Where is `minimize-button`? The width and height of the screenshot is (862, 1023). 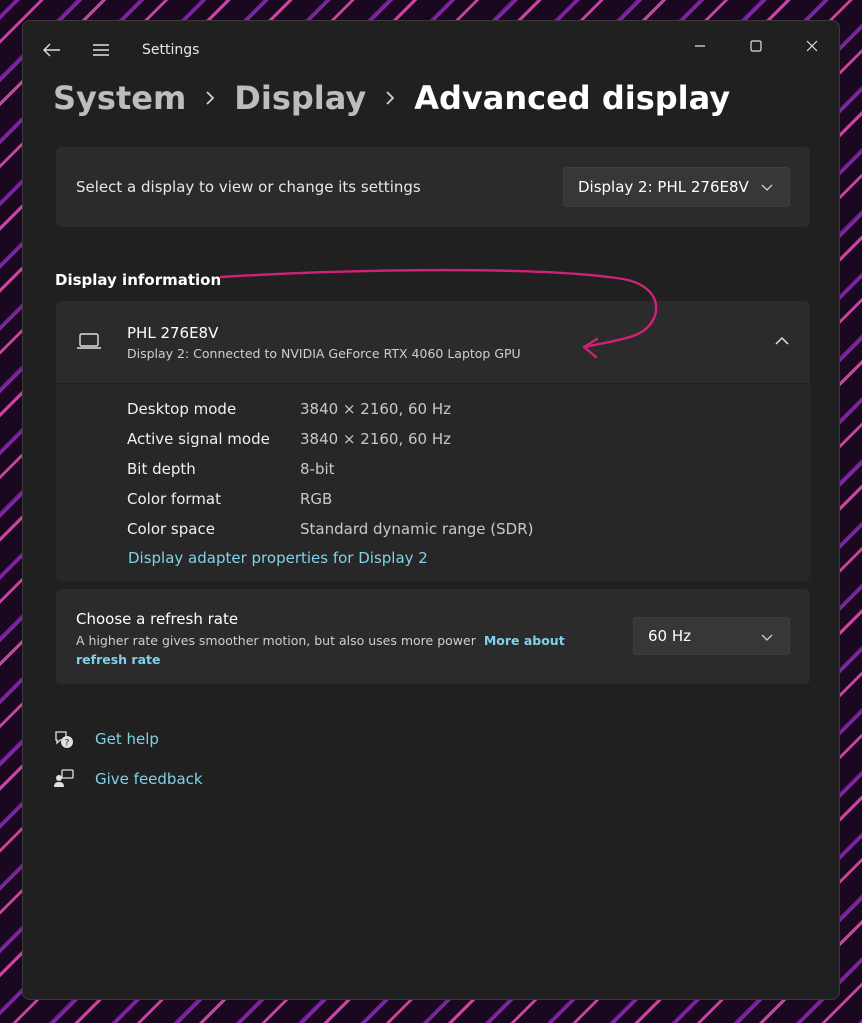
minimize-button is located at coordinates (700, 46).